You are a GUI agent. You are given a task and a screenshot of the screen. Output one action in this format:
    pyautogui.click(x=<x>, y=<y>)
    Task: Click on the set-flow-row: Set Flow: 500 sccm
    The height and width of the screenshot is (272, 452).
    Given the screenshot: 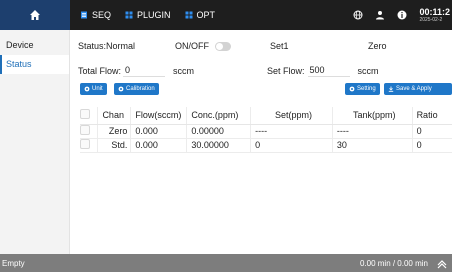 What is the action you would take?
    pyautogui.click(x=323, y=70)
    